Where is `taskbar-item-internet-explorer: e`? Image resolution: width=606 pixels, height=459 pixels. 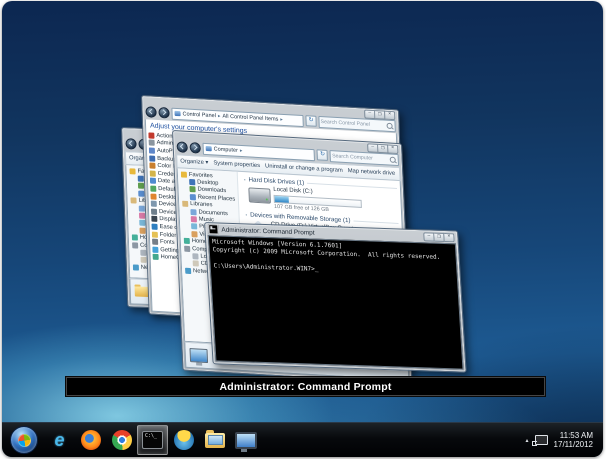
taskbar-item-internet-explorer: e is located at coordinates (59, 440).